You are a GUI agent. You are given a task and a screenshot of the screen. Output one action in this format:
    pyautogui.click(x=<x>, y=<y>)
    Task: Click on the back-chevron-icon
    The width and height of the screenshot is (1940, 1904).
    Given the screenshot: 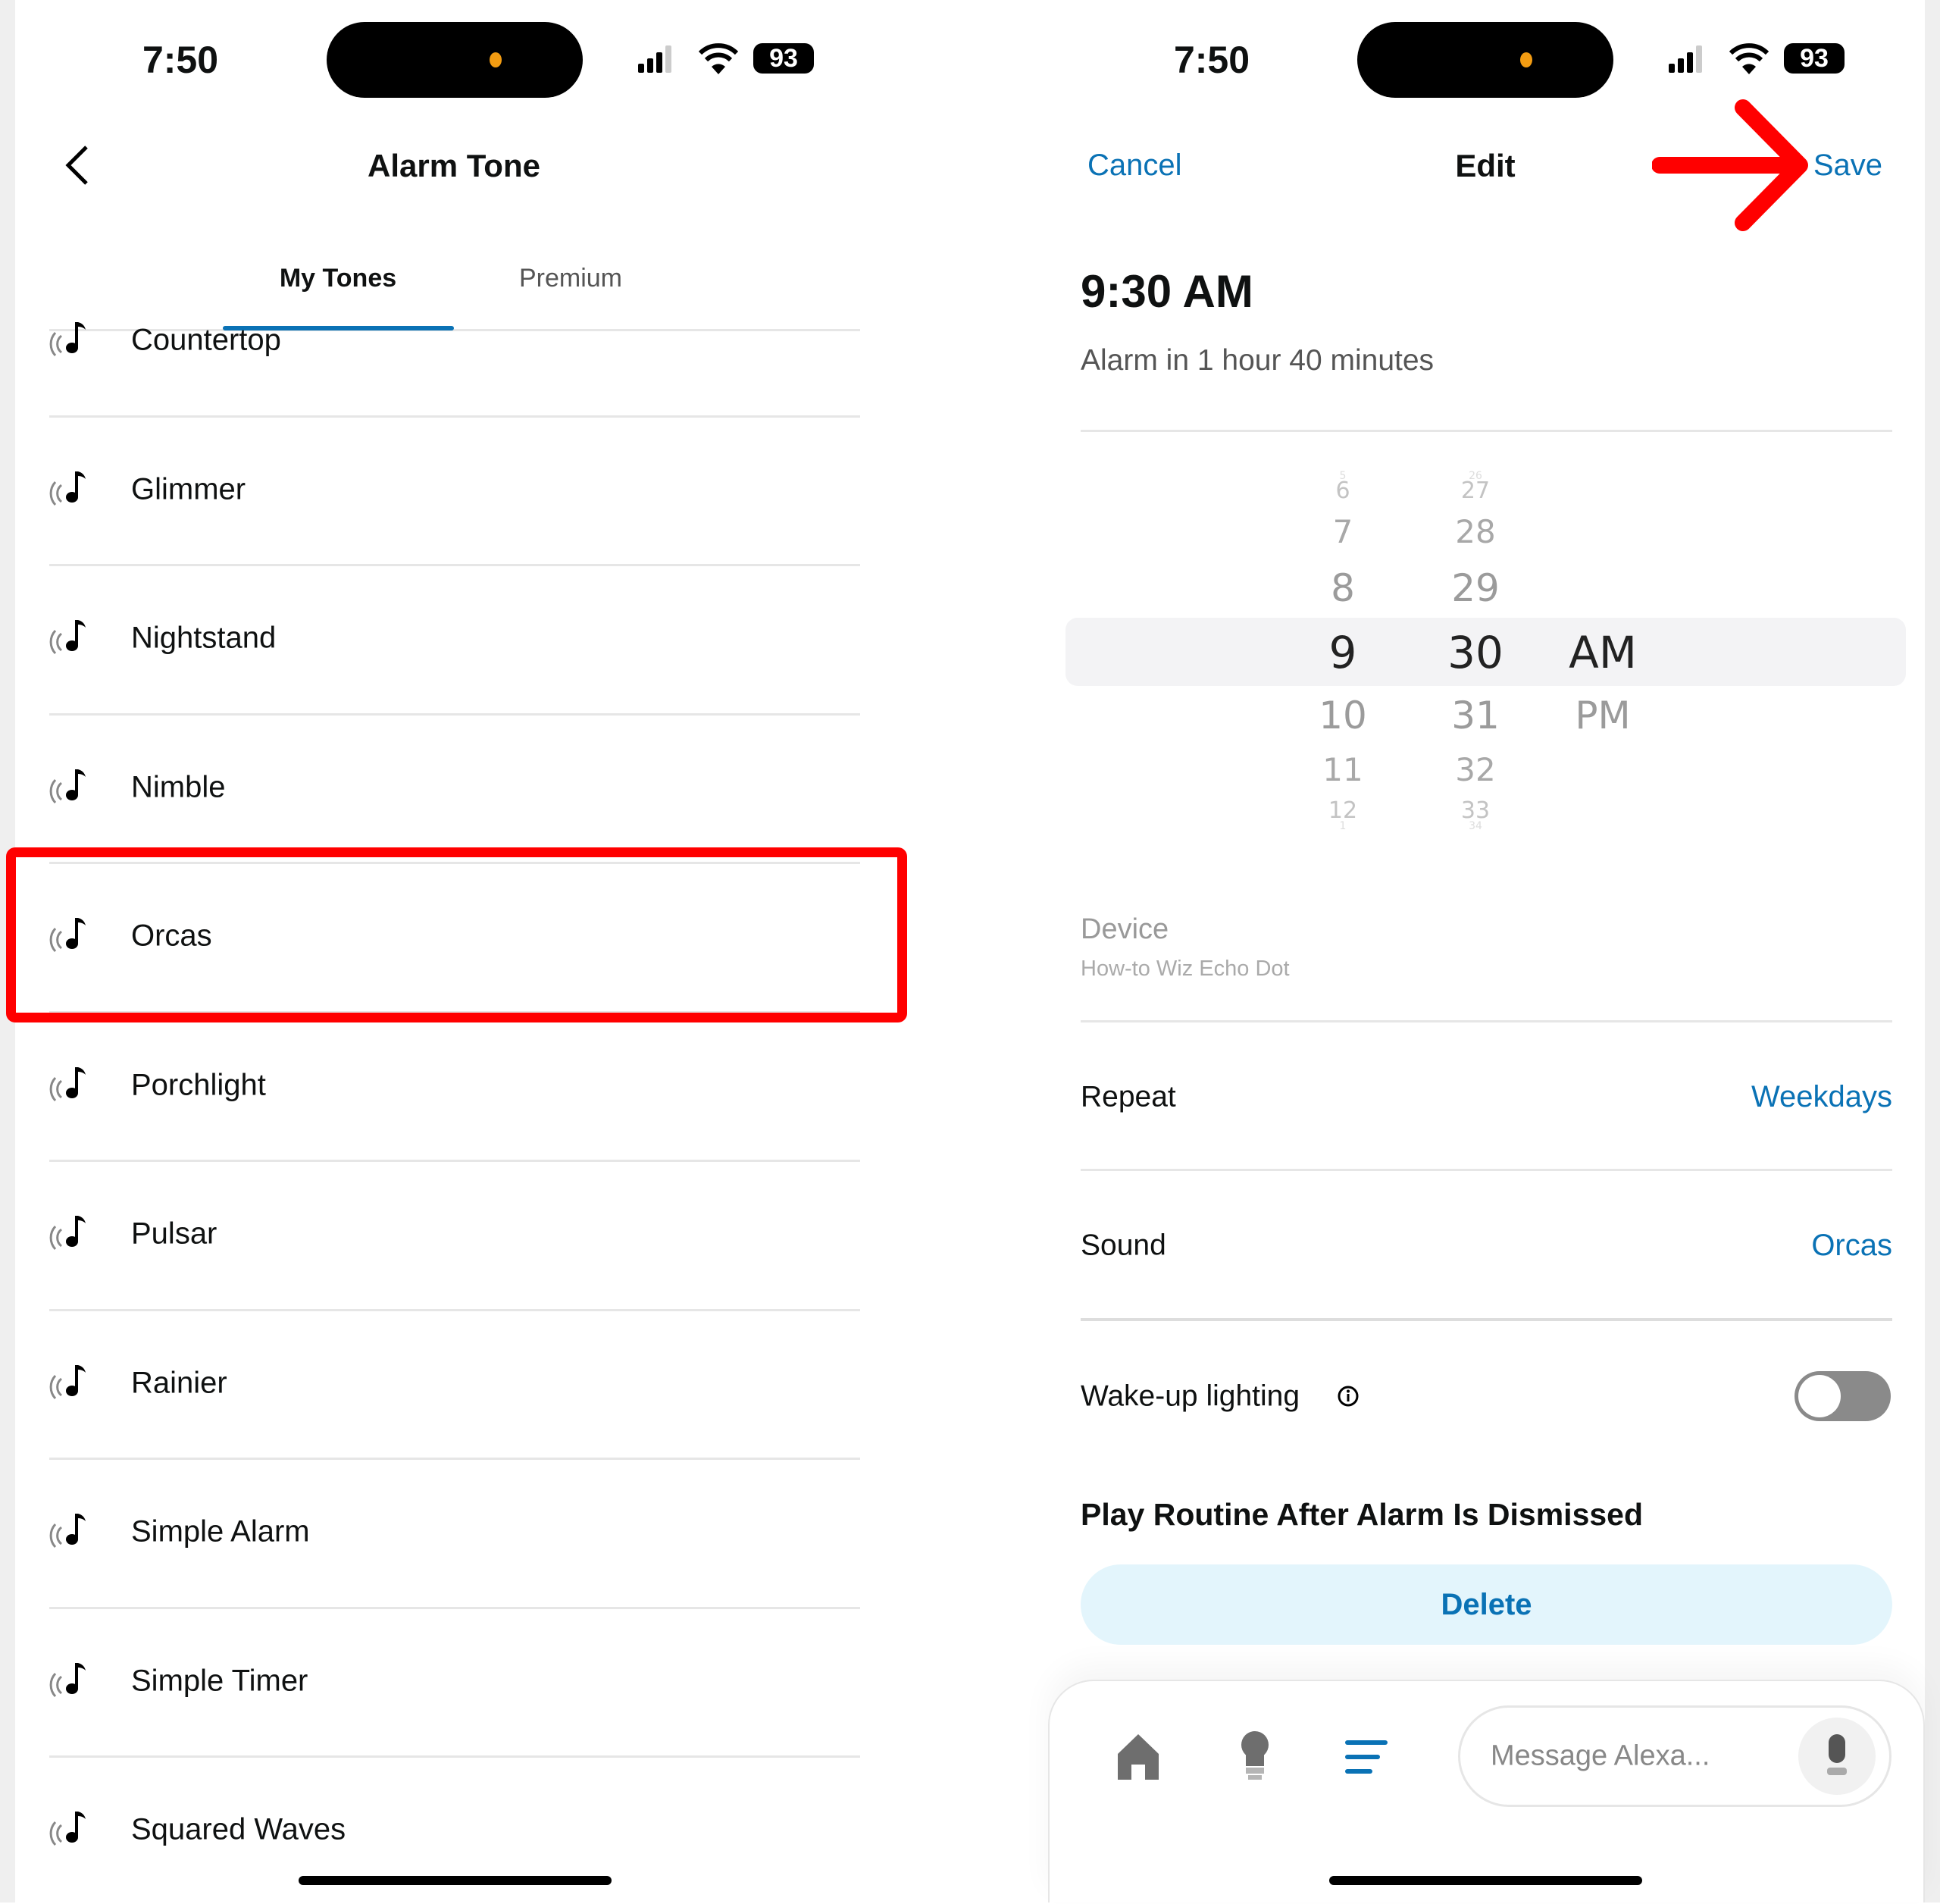 What is the action you would take?
    pyautogui.click(x=77, y=165)
    